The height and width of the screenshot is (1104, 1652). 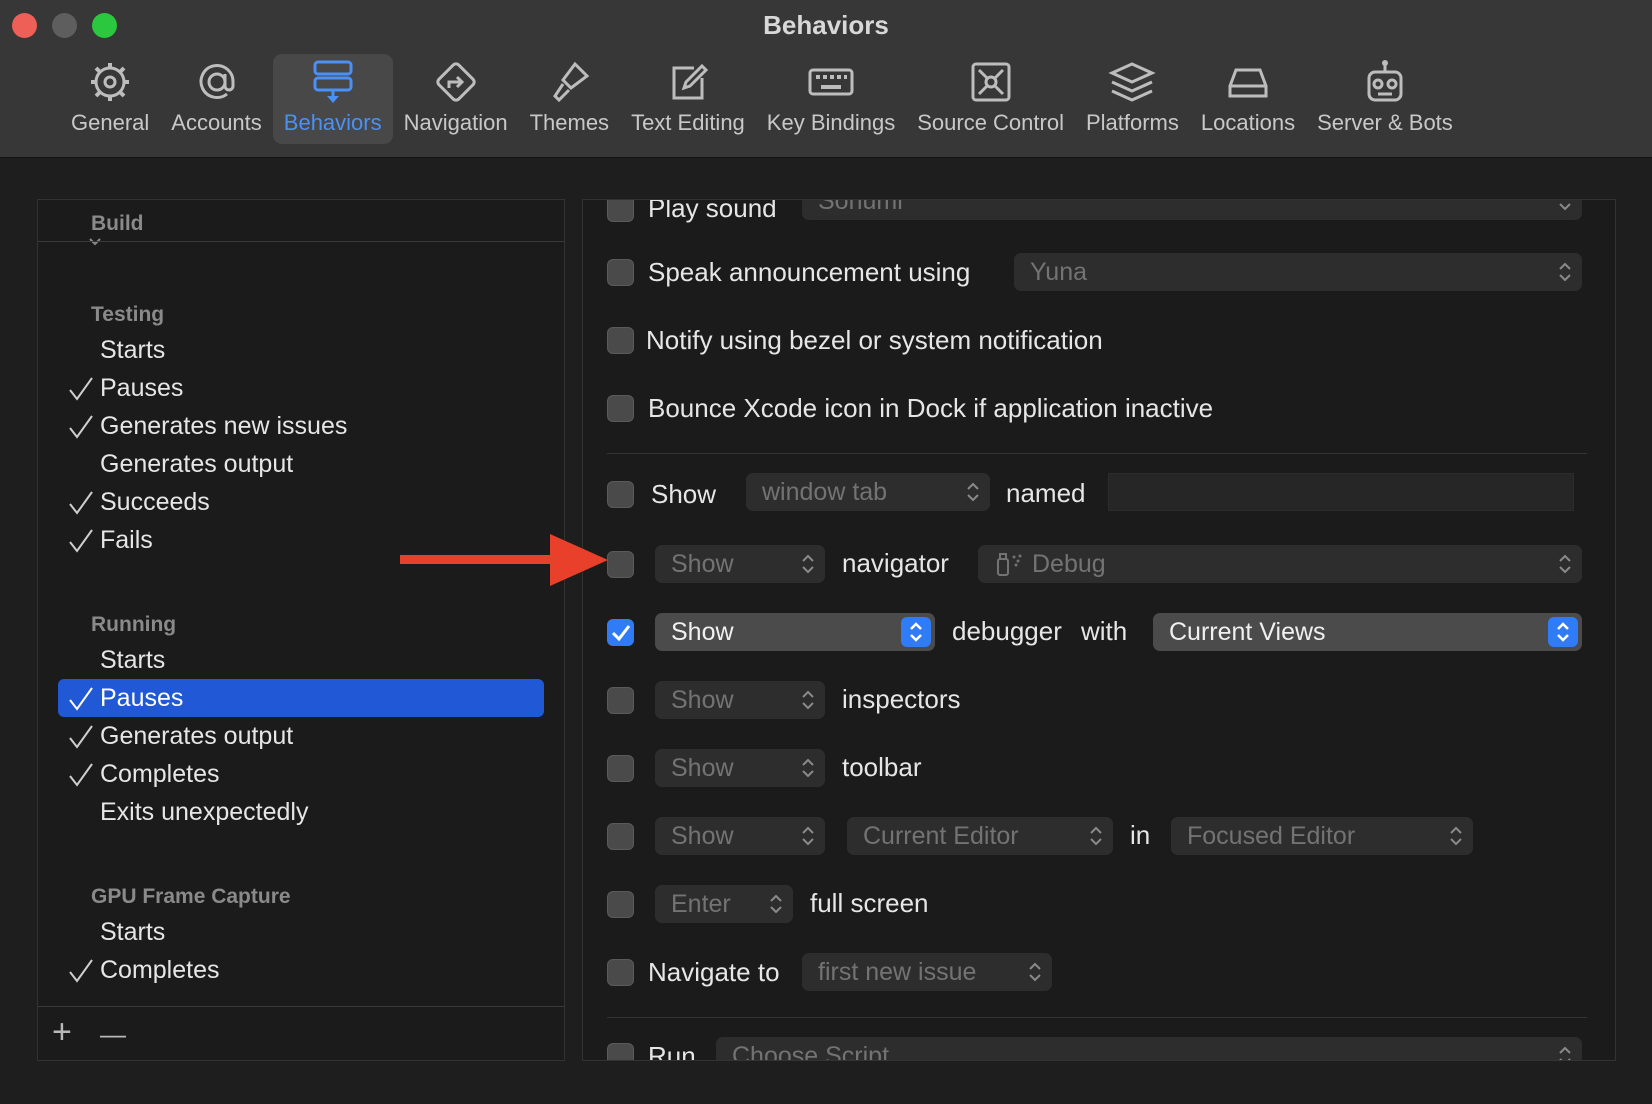 What do you see at coordinates (301, 812) in the screenshot?
I see `list-item: Exits unexpectedly` at bounding box center [301, 812].